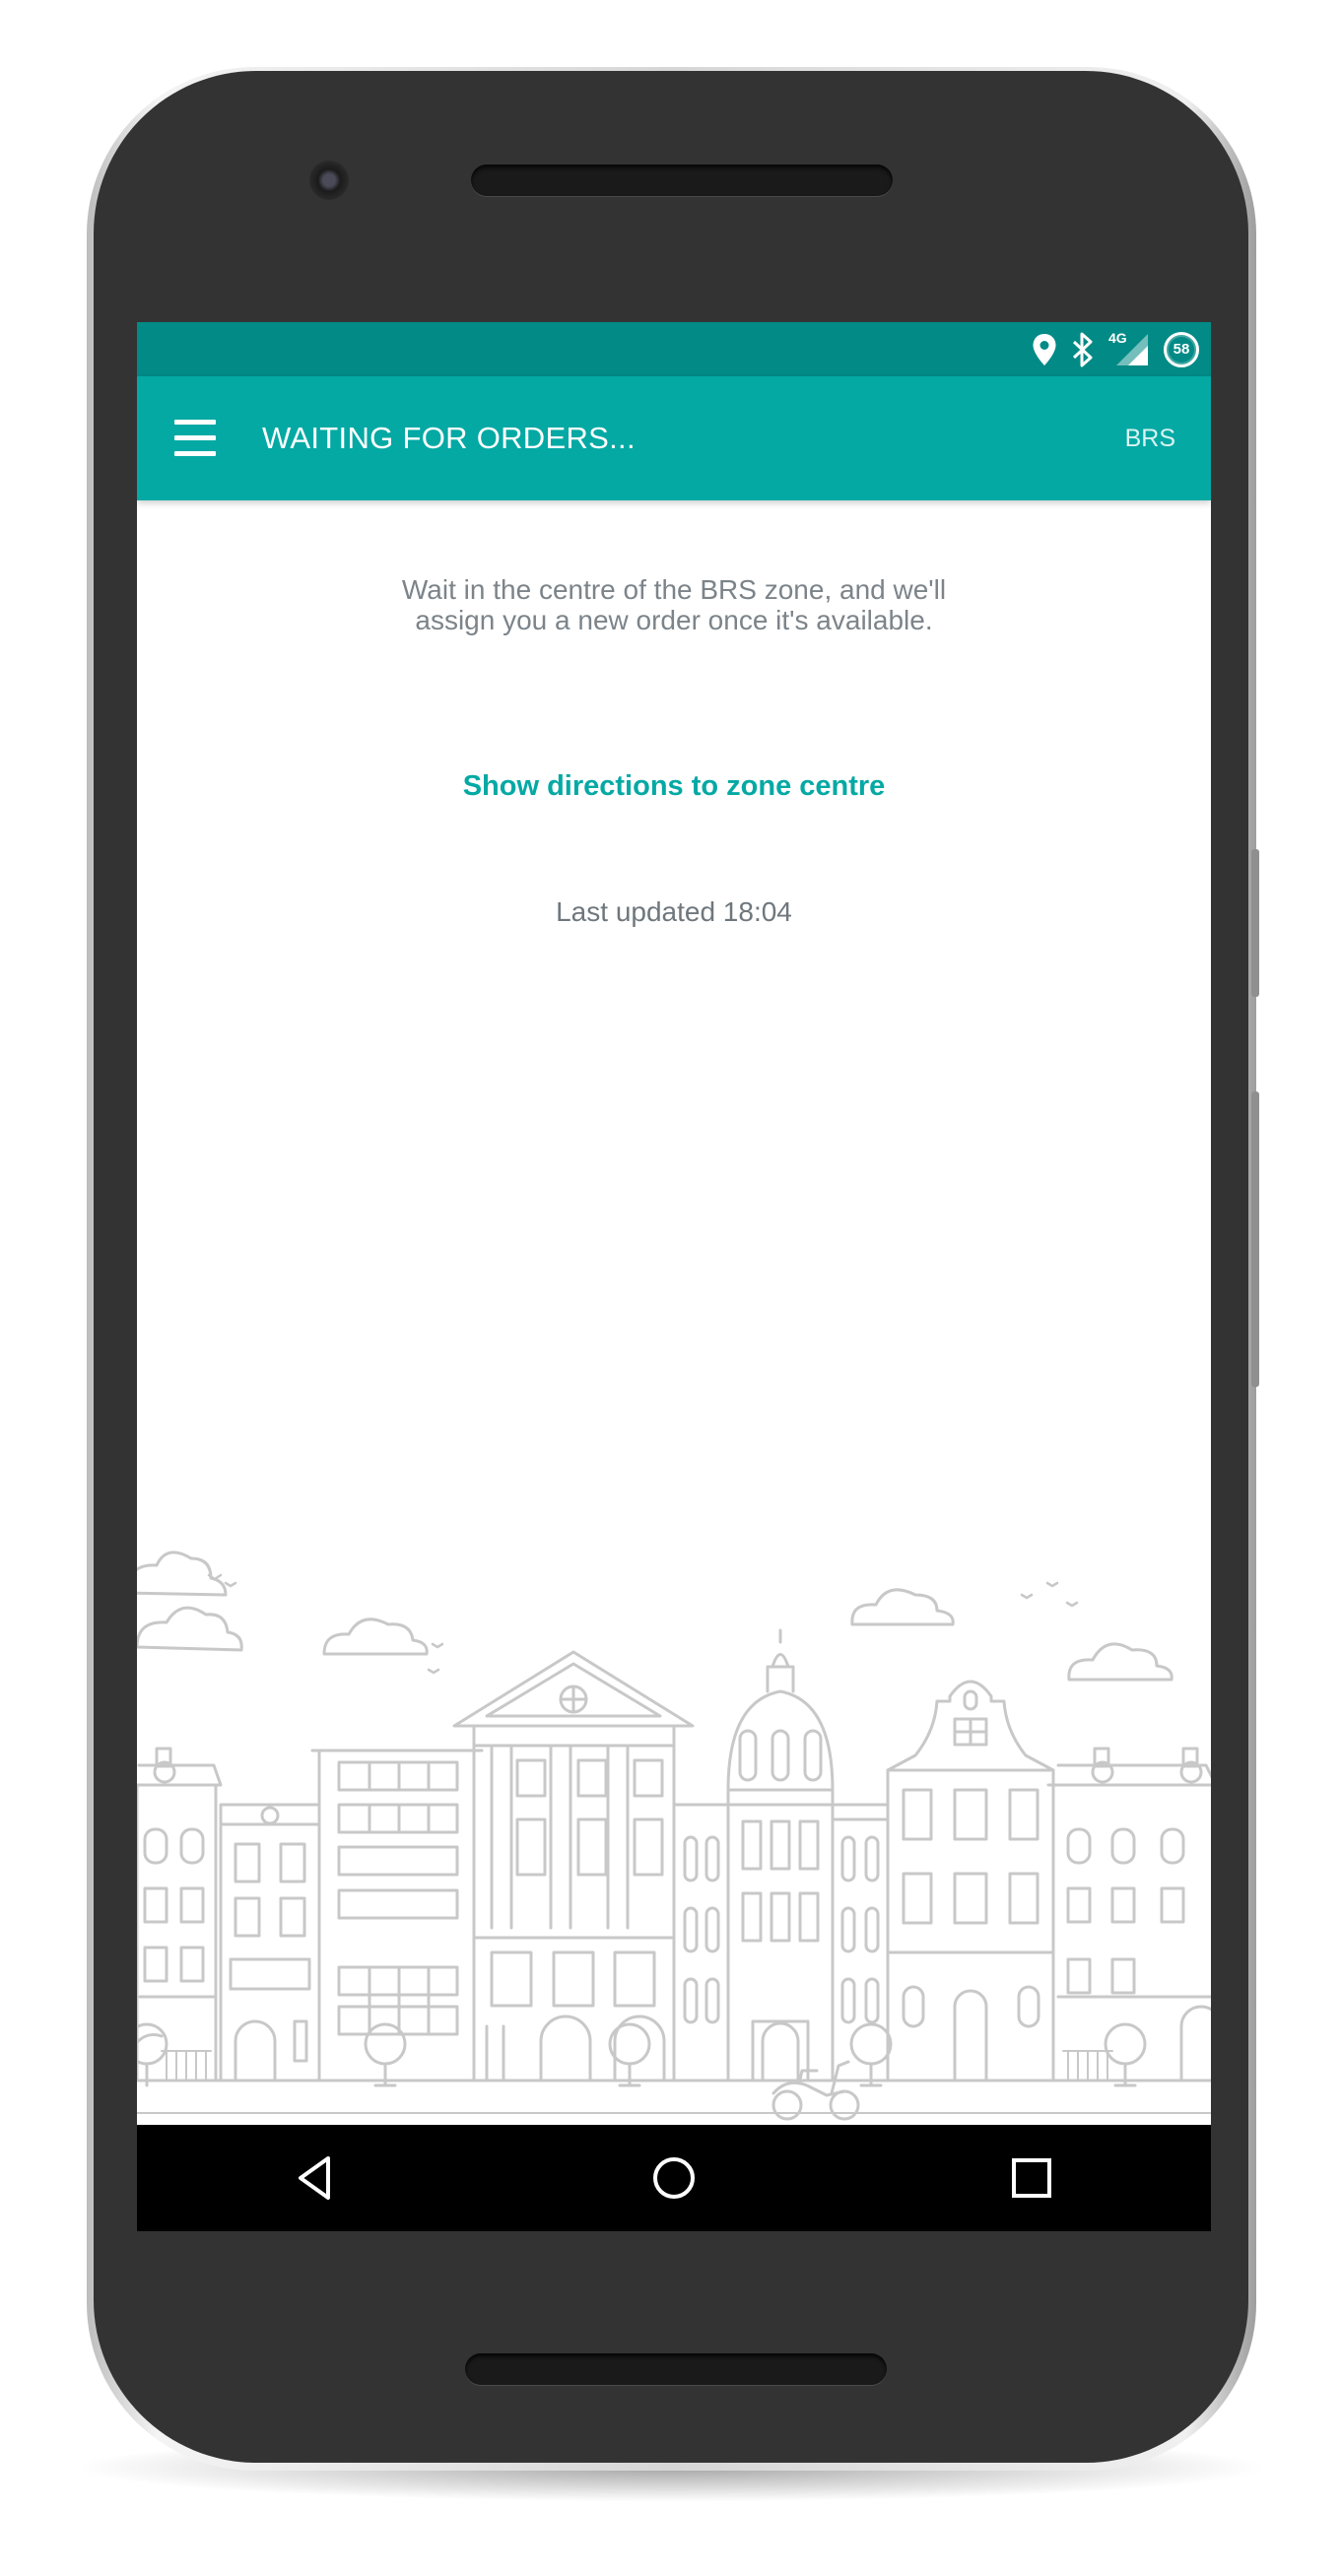 The height and width of the screenshot is (2576, 1341). I want to click on power-button, so click(1255, 923).